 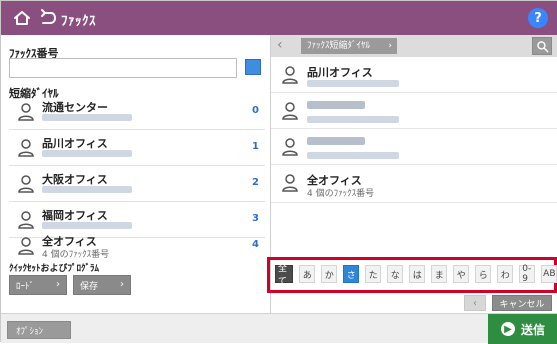 I want to click on home-icon, so click(x=22, y=18).